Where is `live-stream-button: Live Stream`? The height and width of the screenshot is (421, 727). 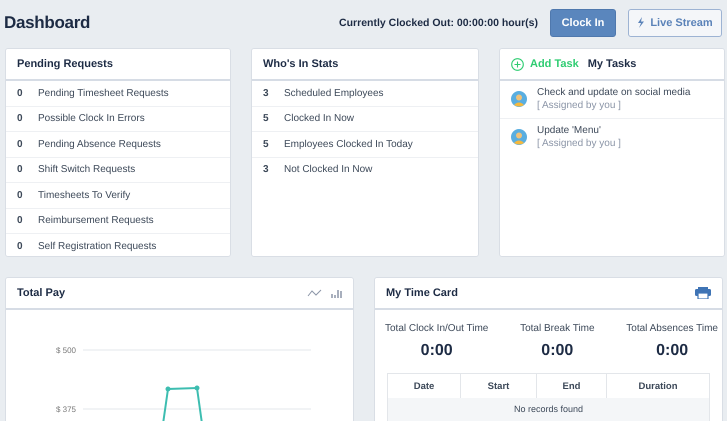 live-stream-button: Live Stream is located at coordinates (675, 22).